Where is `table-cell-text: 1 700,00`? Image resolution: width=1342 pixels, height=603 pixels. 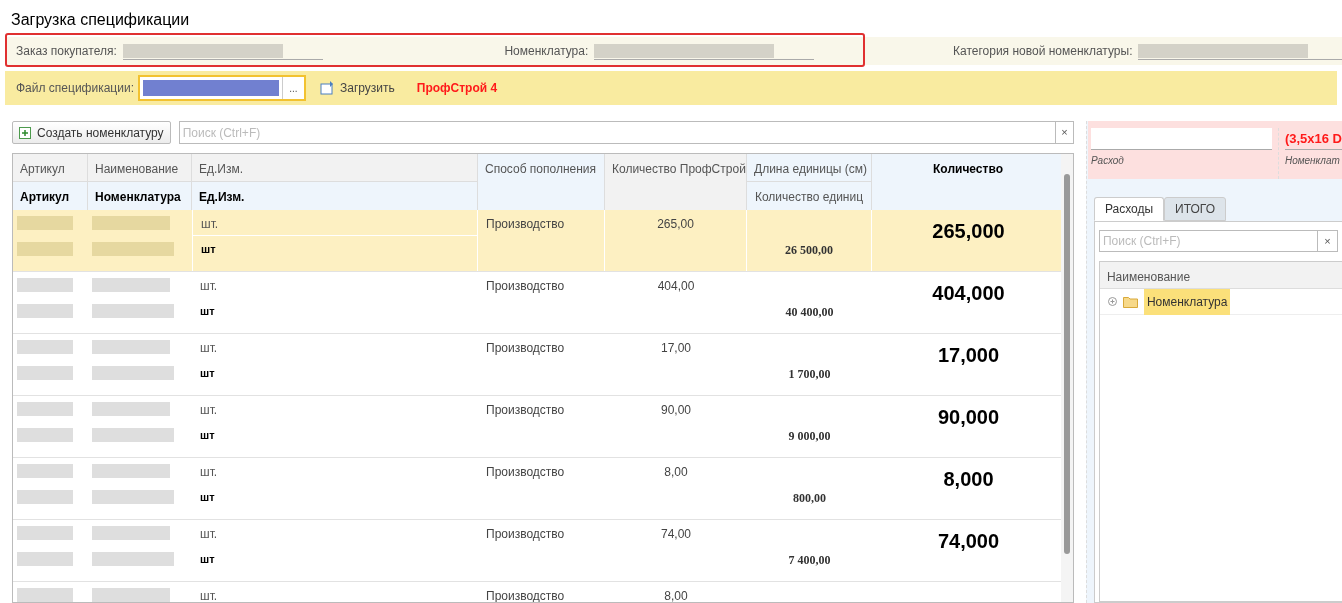
table-cell-text: 1 700,00 is located at coordinates (809, 374).